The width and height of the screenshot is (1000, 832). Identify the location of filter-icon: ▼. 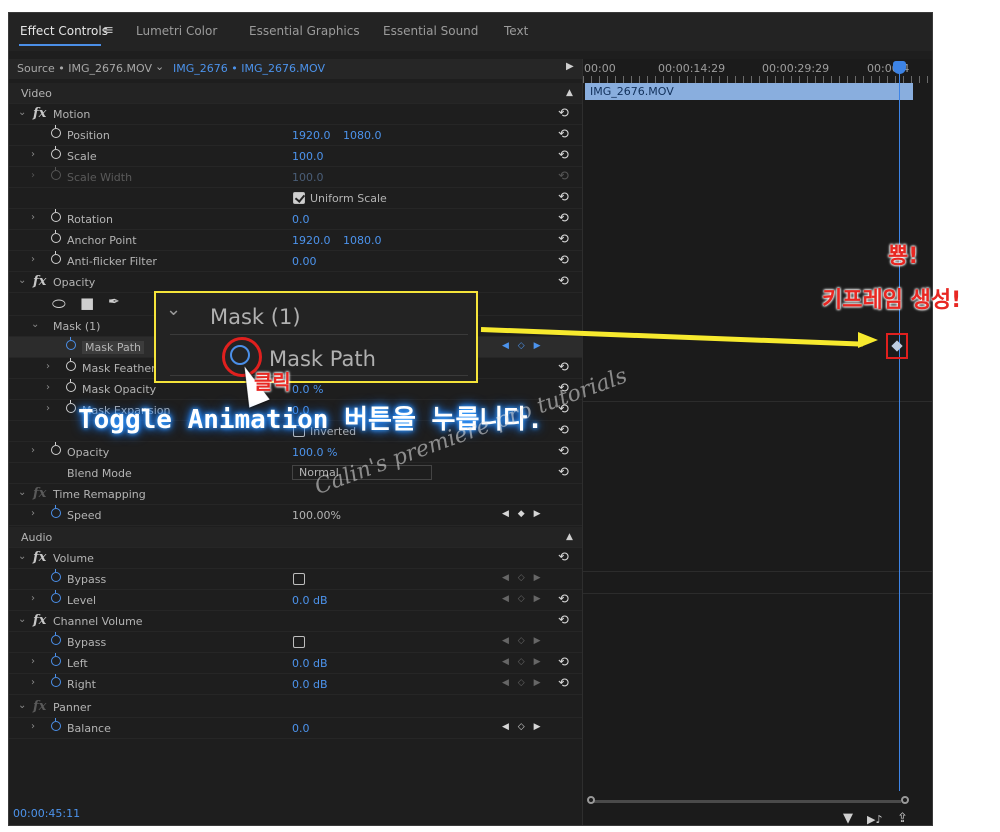
(848, 818).